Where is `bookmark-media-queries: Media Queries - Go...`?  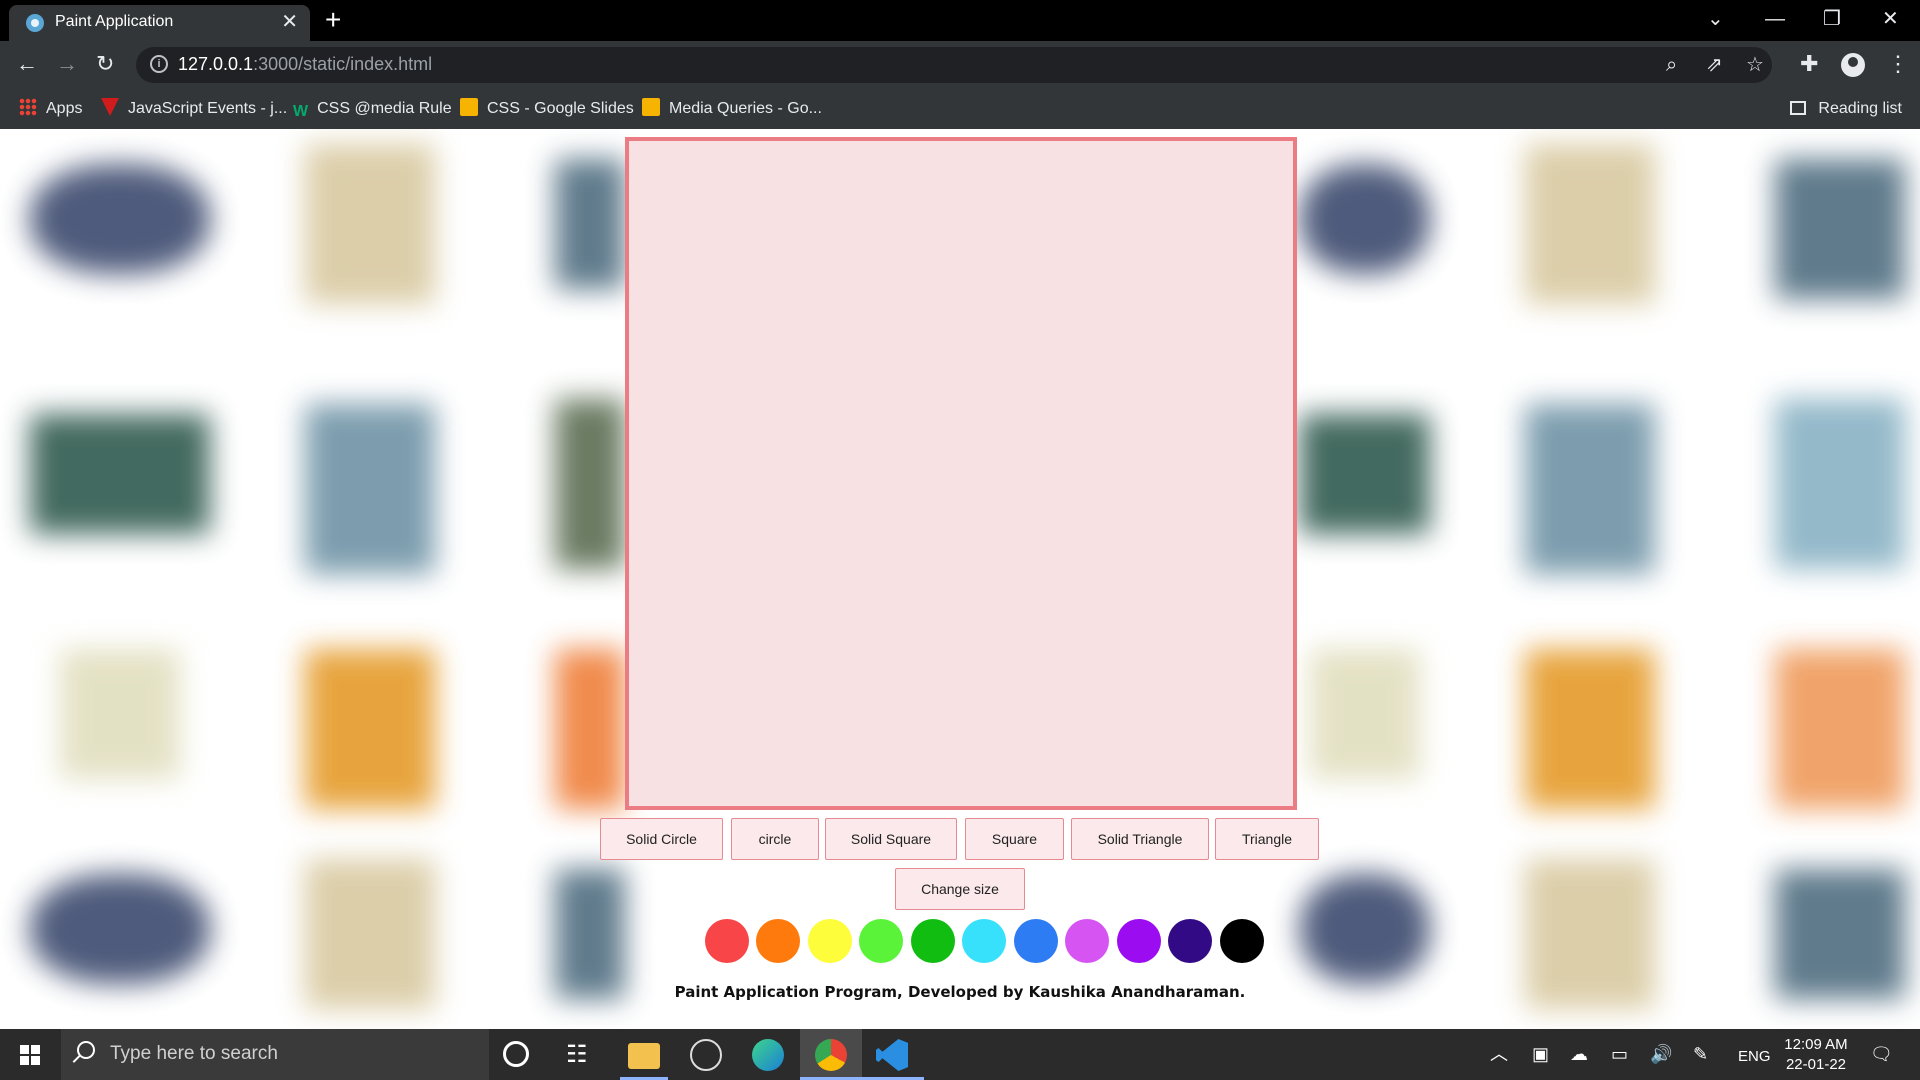 bookmark-media-queries: Media Queries - Go... is located at coordinates (732, 109).